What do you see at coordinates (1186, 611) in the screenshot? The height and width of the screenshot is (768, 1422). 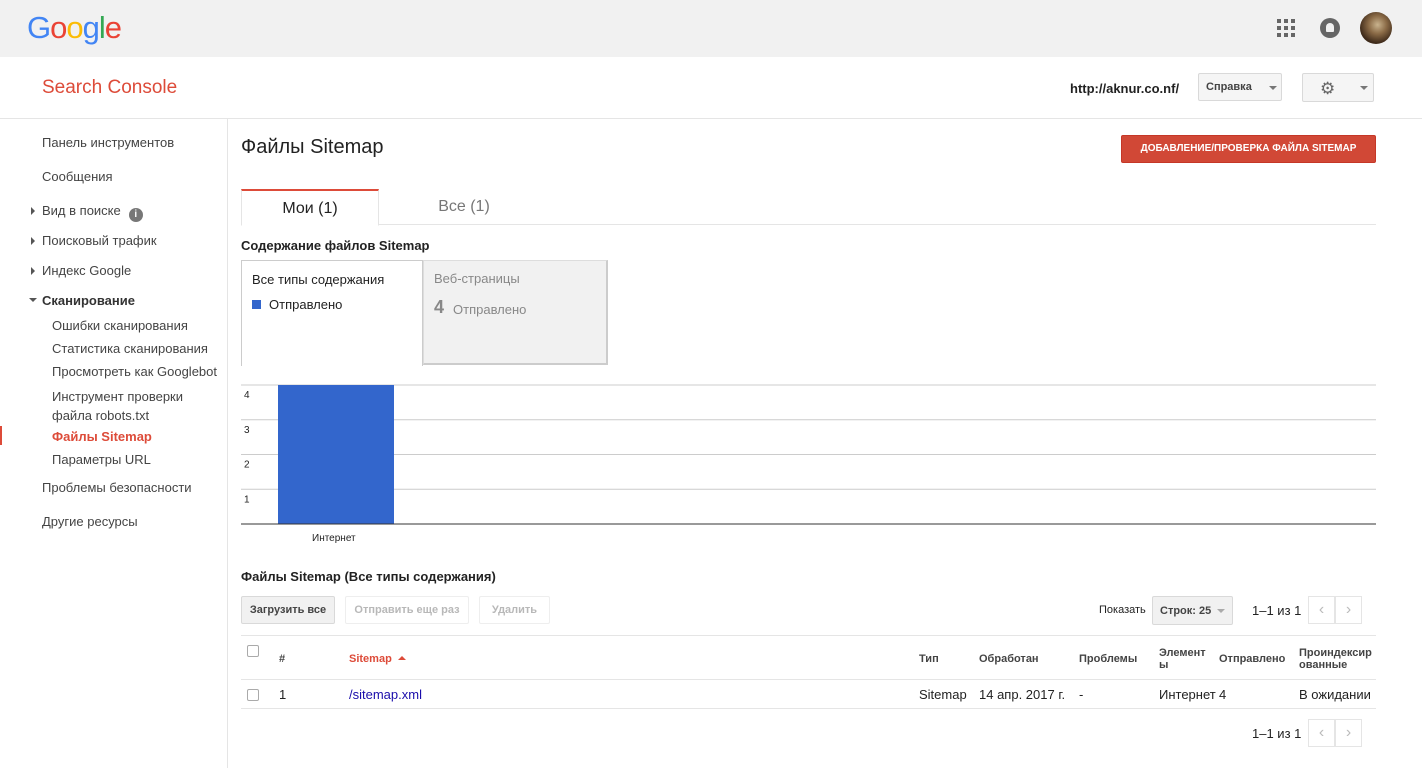 I see `rows-per-page-value: Строк: 25` at bounding box center [1186, 611].